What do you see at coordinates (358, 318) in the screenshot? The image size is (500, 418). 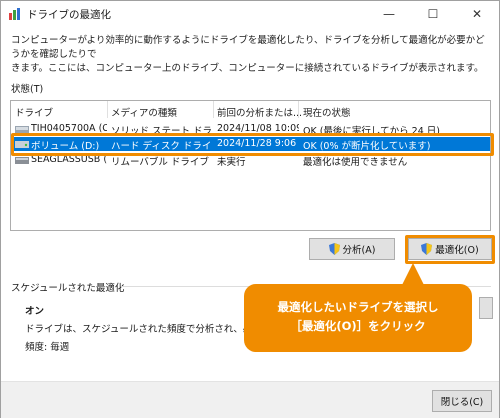 I see `instruction-callout: 最適化したいドライブを選択し ［最適化(O)］をクリック` at bounding box center [358, 318].